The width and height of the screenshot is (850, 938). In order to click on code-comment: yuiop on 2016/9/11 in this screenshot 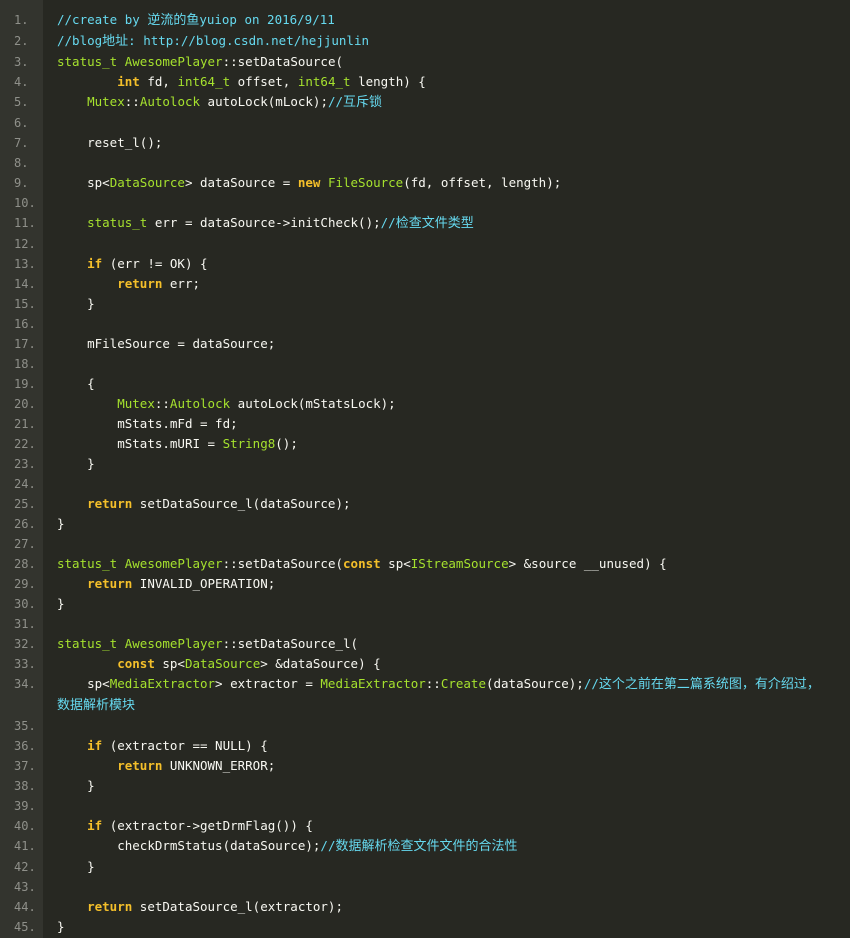, I will do `click(267, 19)`.